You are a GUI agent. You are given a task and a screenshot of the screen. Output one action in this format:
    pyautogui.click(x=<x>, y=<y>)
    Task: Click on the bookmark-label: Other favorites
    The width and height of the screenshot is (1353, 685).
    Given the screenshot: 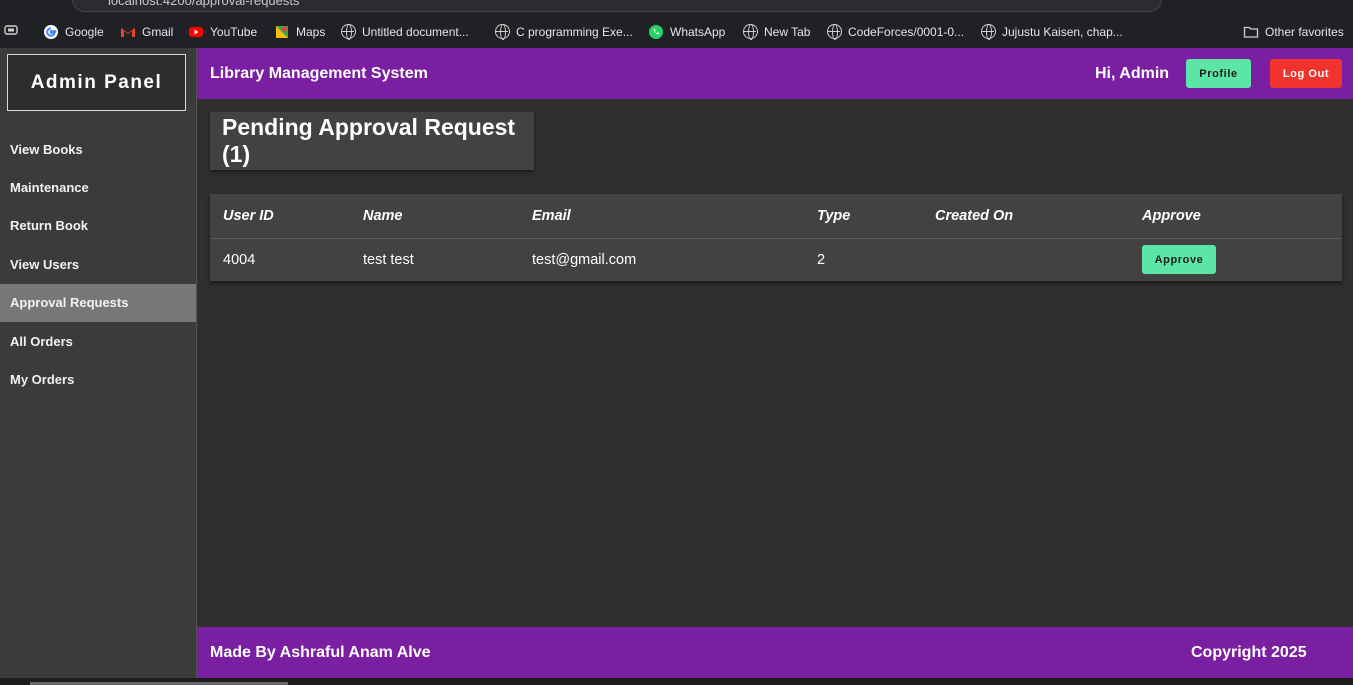 What is the action you would take?
    pyautogui.click(x=1304, y=32)
    